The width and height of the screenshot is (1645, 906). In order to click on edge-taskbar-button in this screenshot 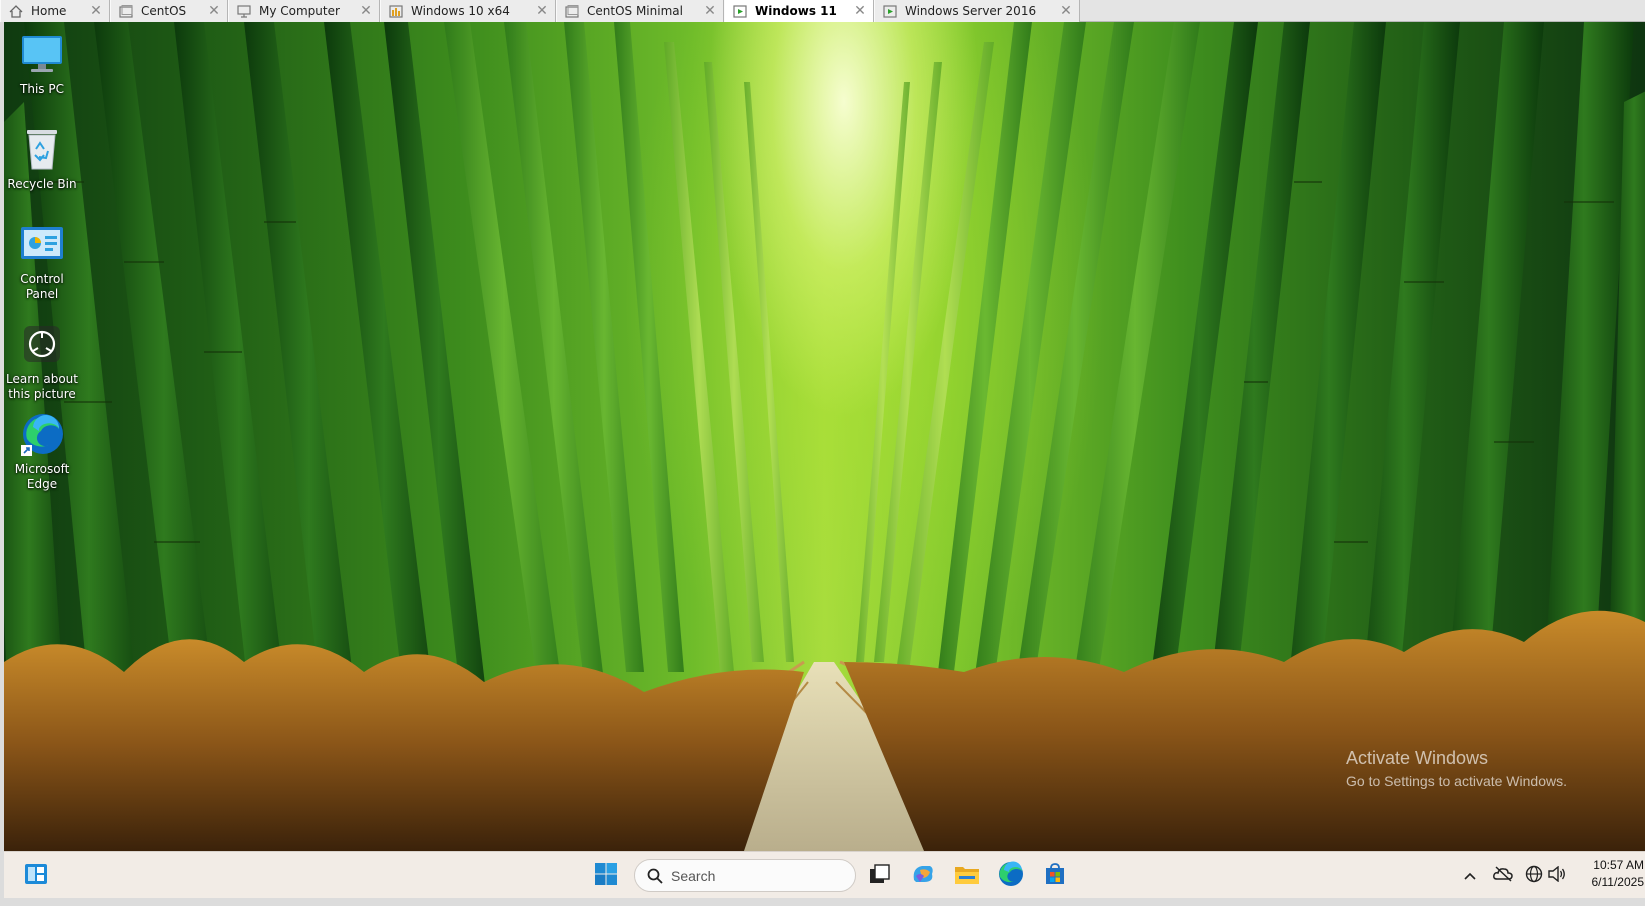, I will do `click(1011, 876)`.